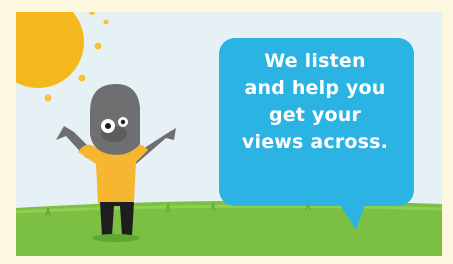  What do you see at coordinates (115, 119) in the screenshot?
I see `character-head` at bounding box center [115, 119].